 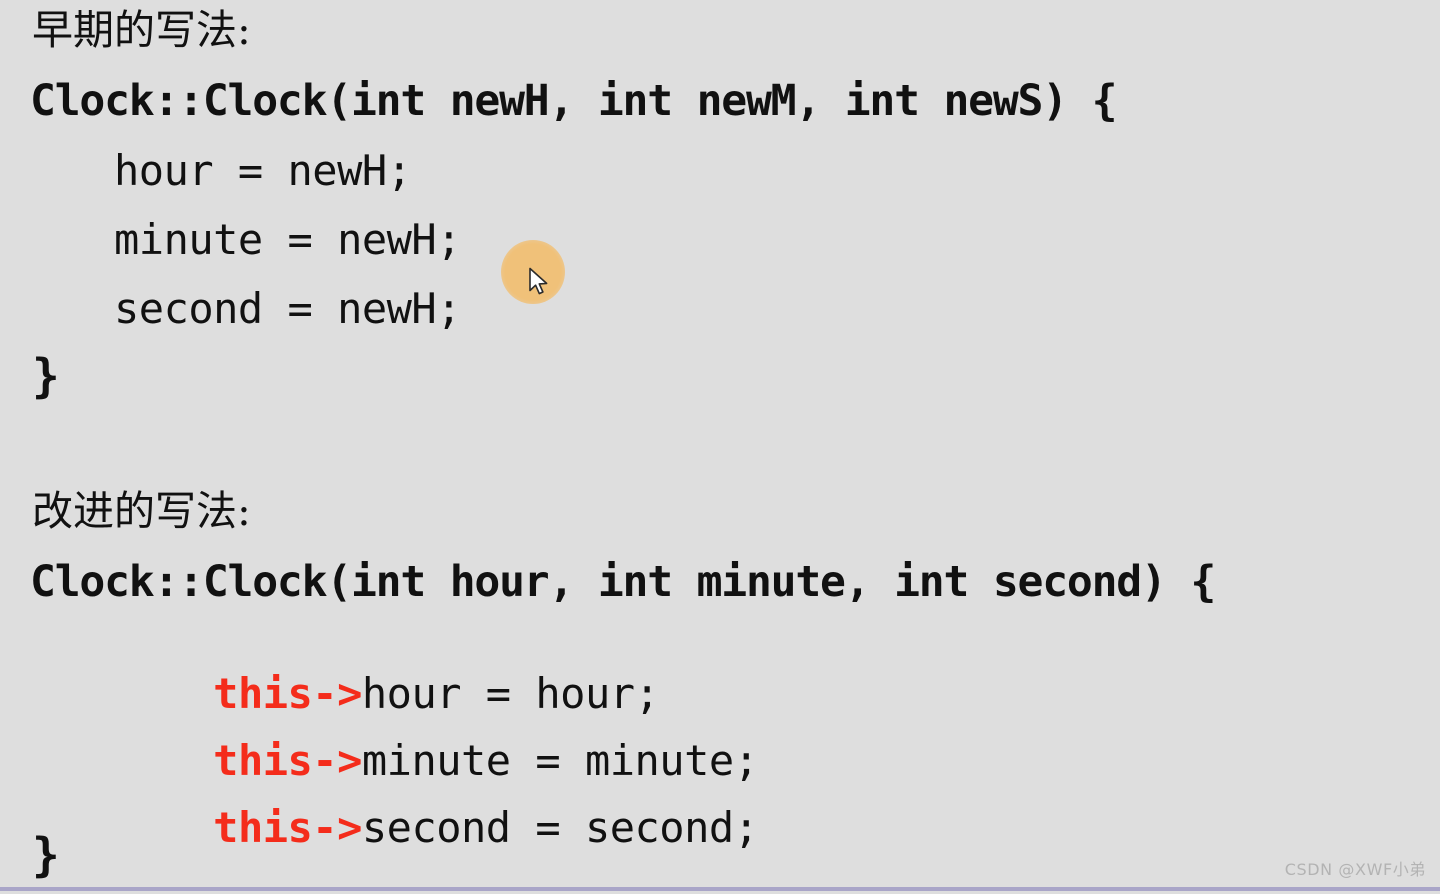 What do you see at coordinates (1355, 869) in the screenshot?
I see `csdn-watermark: CSDN @XWF小弟` at bounding box center [1355, 869].